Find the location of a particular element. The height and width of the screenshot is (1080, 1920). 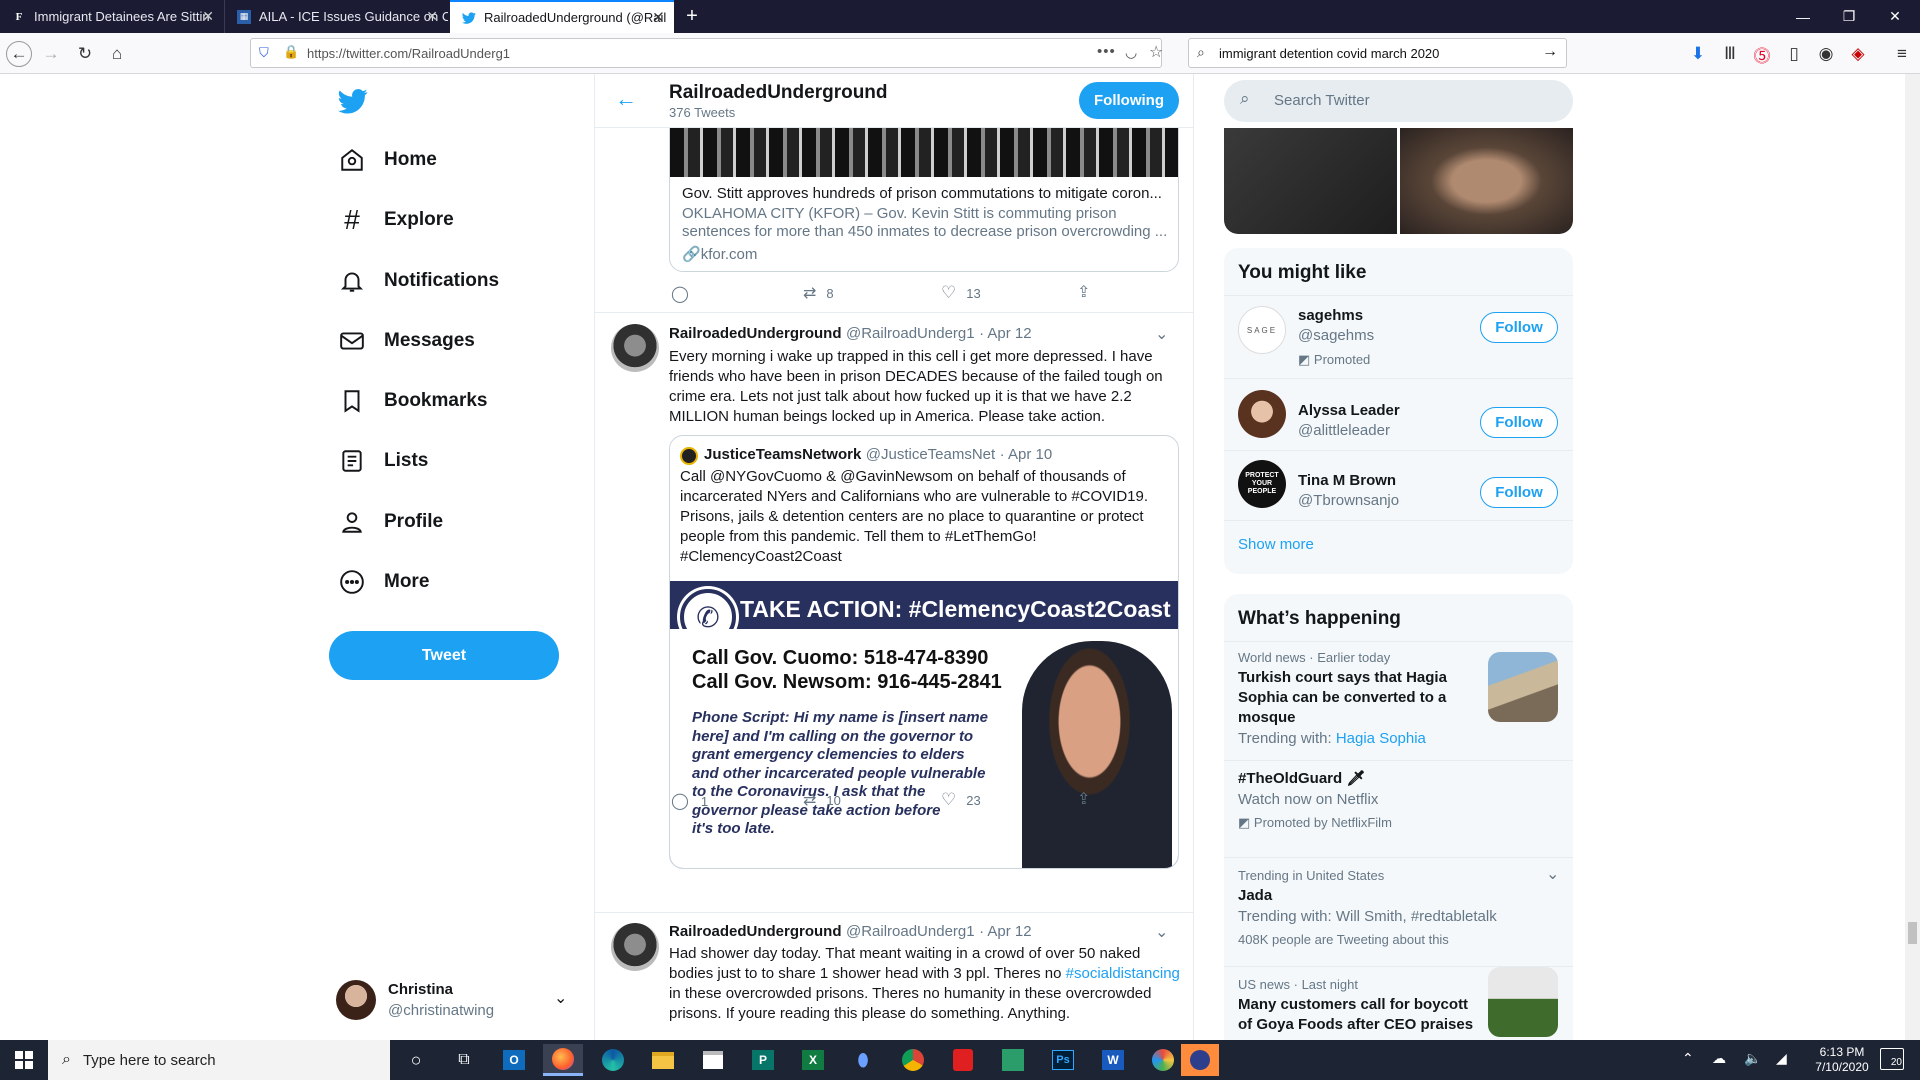

file-explorer-icon is located at coordinates (663, 1060).